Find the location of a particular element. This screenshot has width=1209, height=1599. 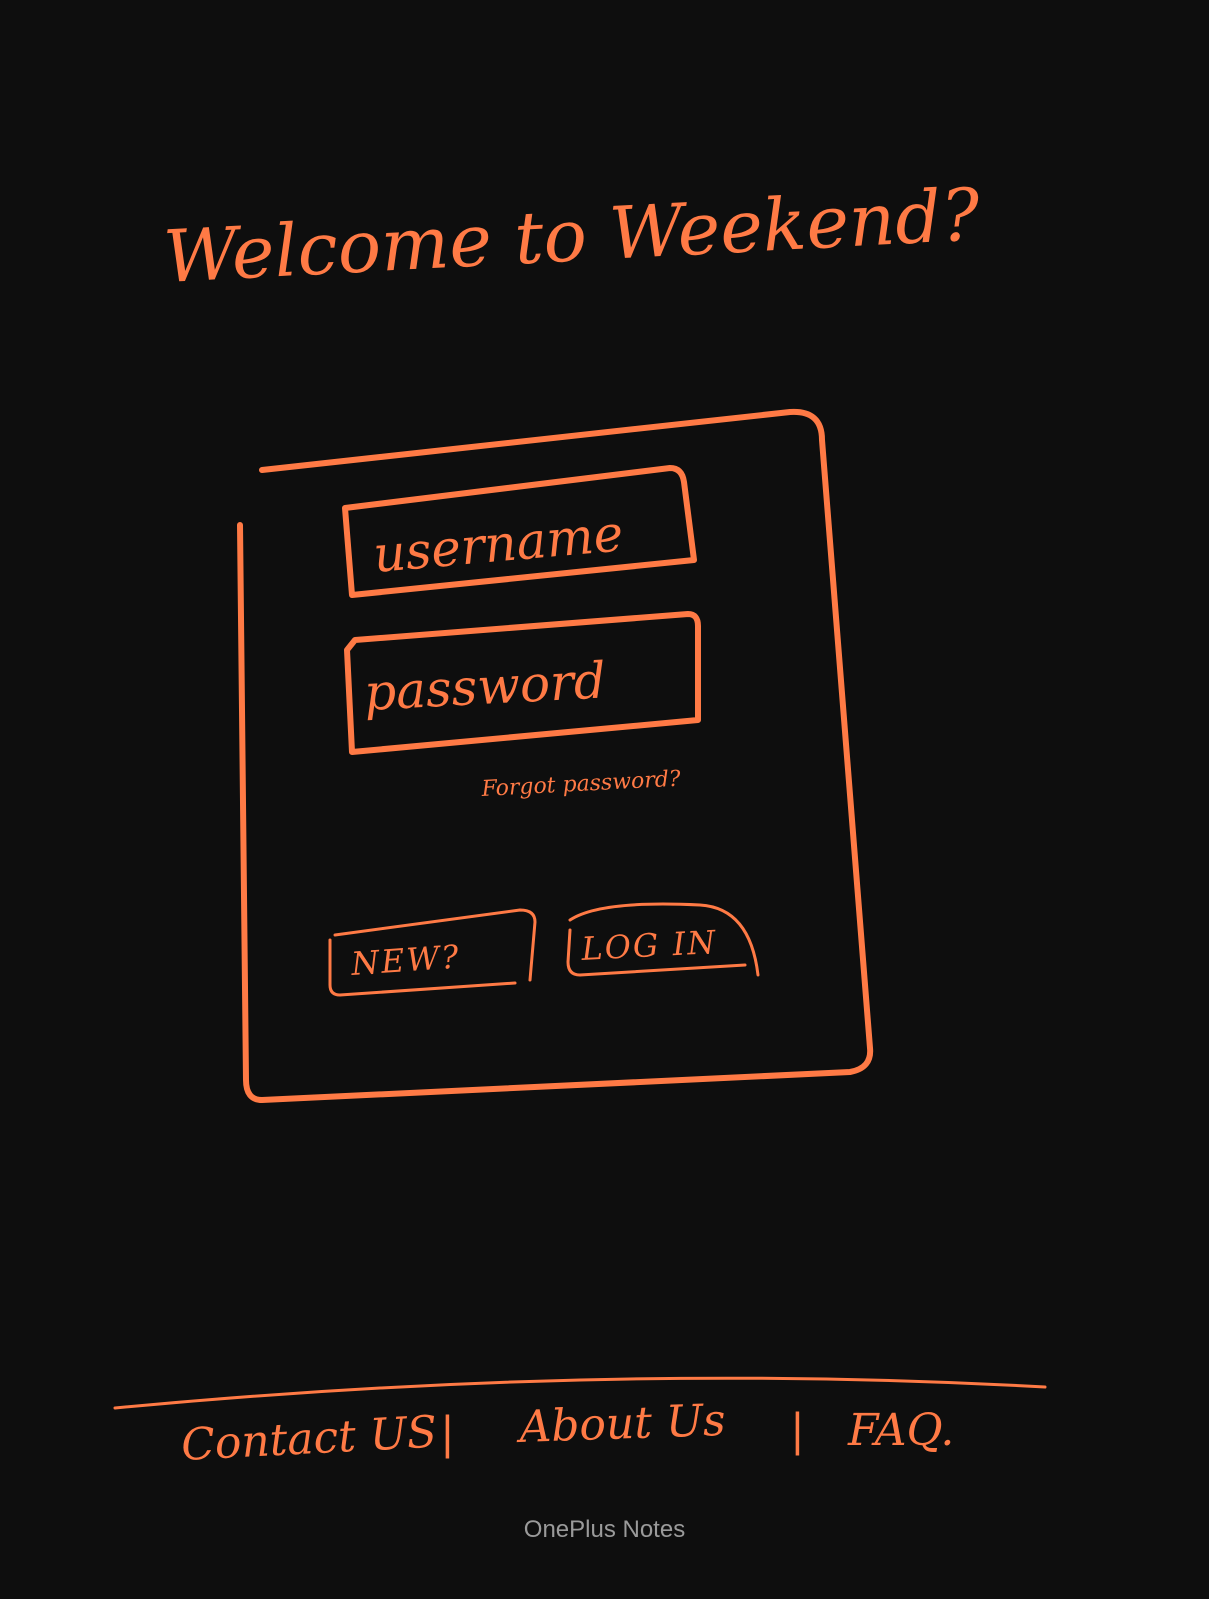

new-account-button-label: NEW? is located at coordinates (405, 960).